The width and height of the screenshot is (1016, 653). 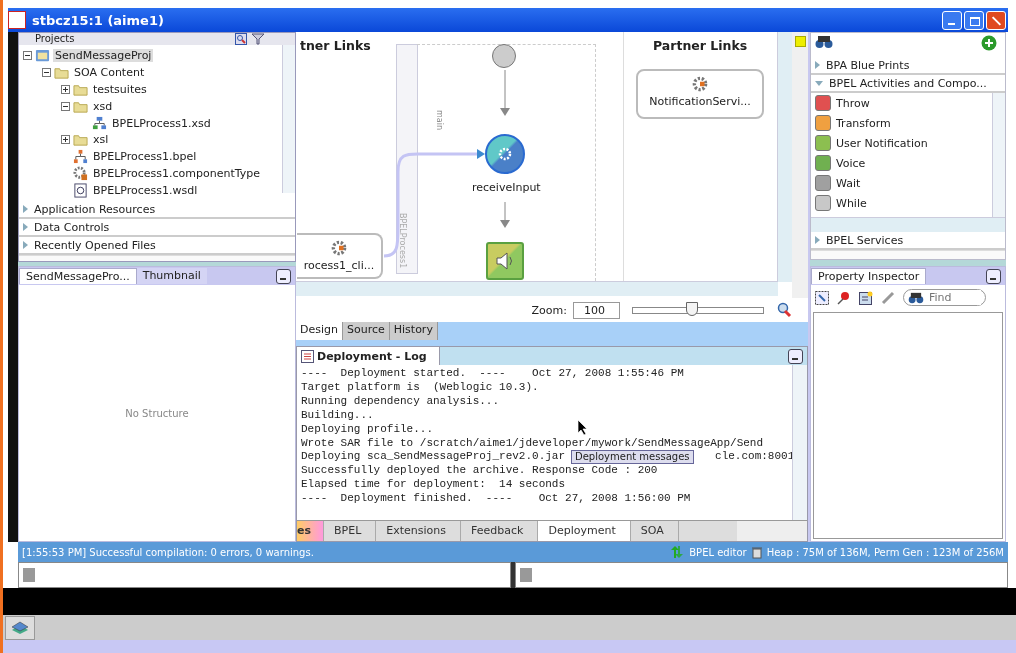 I want to click on process-label: BPELProcess1, so click(x=402, y=241).